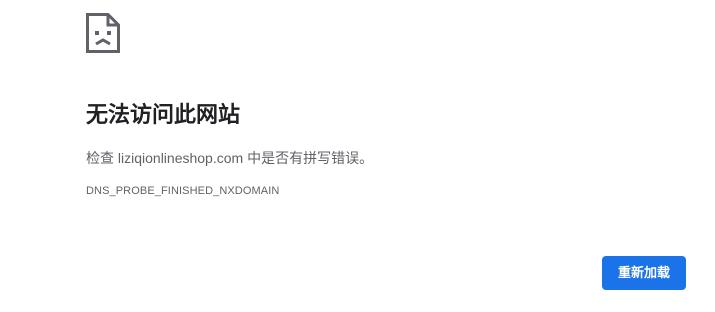 The height and width of the screenshot is (312, 715). What do you see at coordinates (163, 114) in the screenshot?
I see `page-title: 无法访问此网站` at bounding box center [163, 114].